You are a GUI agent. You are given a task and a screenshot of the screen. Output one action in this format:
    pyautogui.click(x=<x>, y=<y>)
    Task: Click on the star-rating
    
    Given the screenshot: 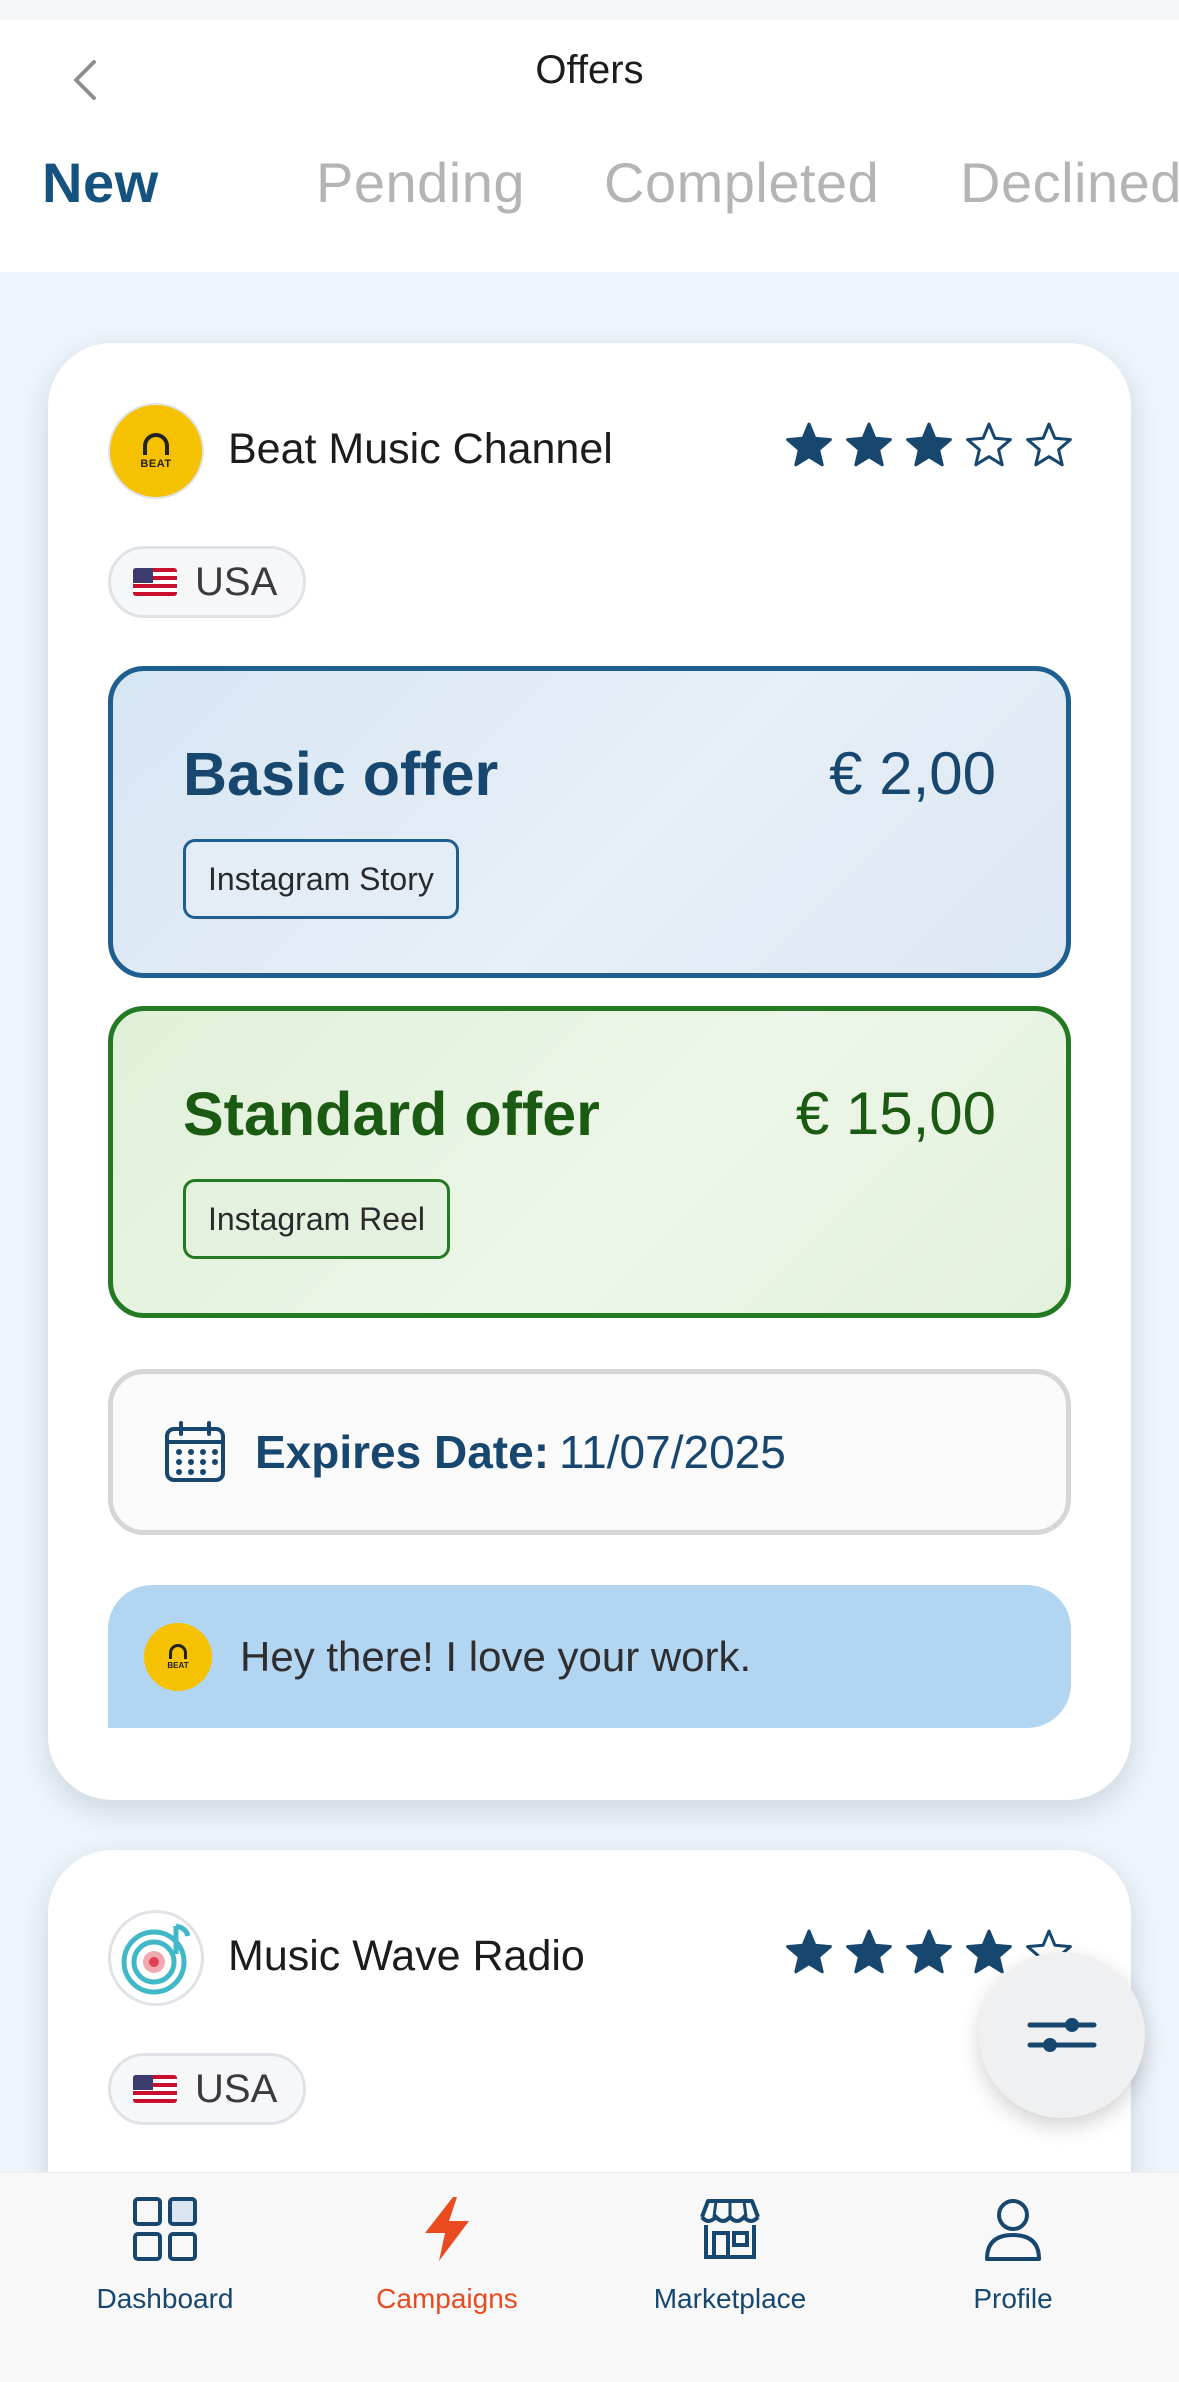 What is the action you would take?
    pyautogui.click(x=929, y=445)
    